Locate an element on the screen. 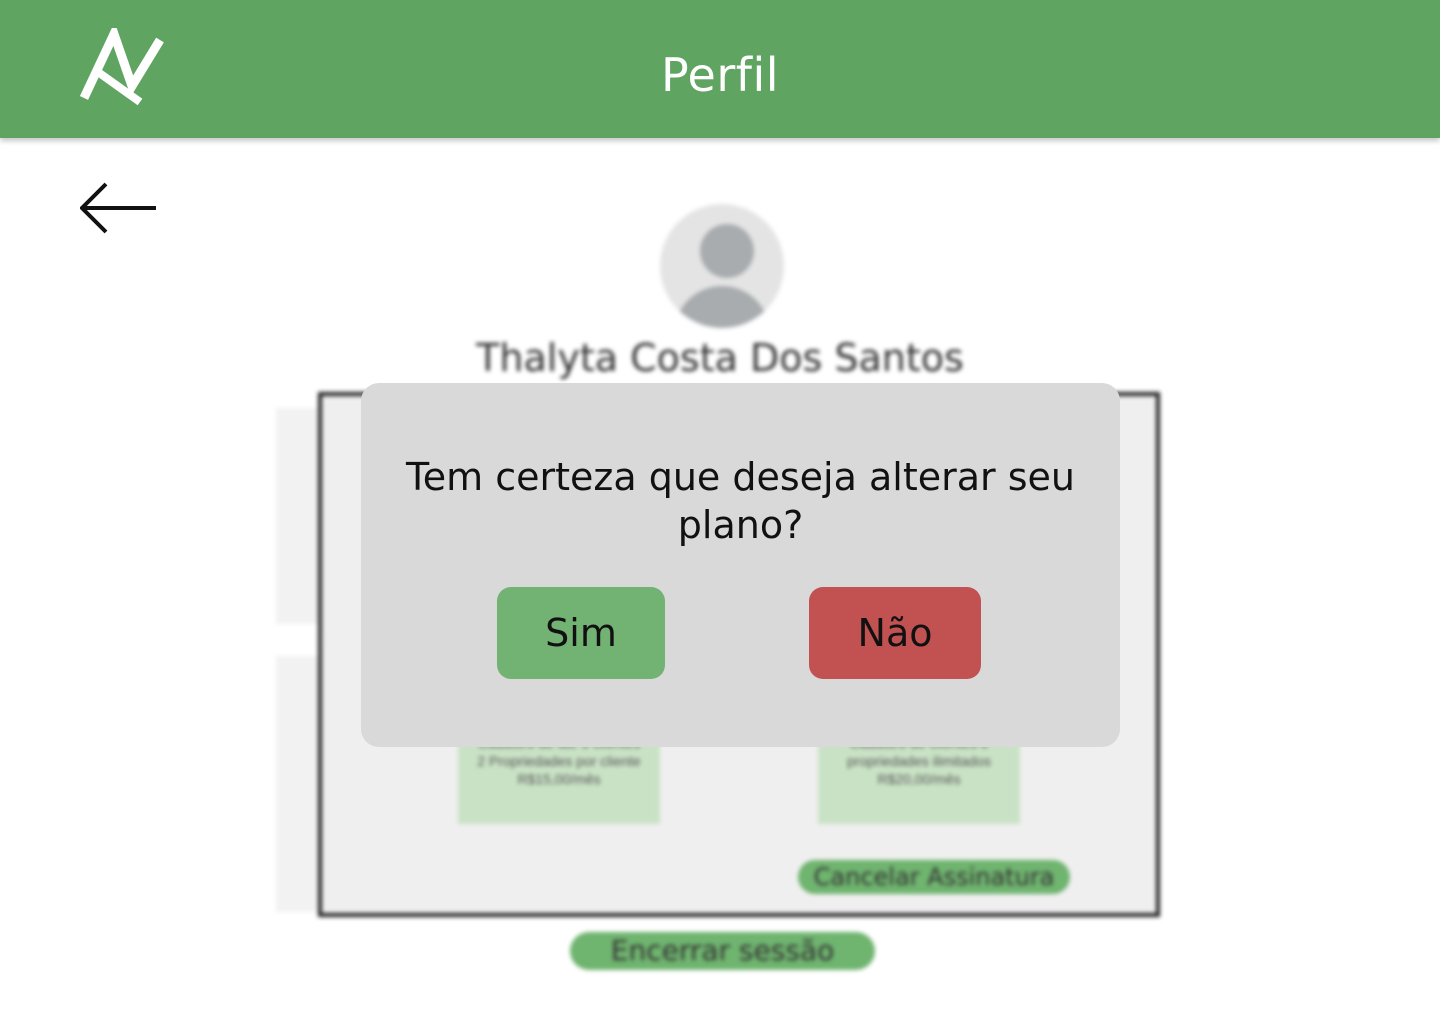 The width and height of the screenshot is (1440, 1024). page-title: Perfil is located at coordinates (720, 75).